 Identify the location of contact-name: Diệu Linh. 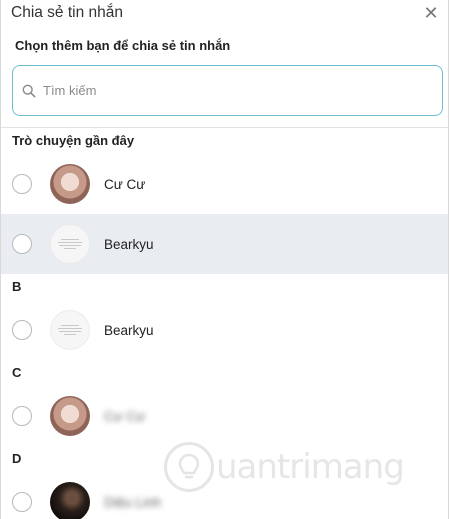
(133, 502).